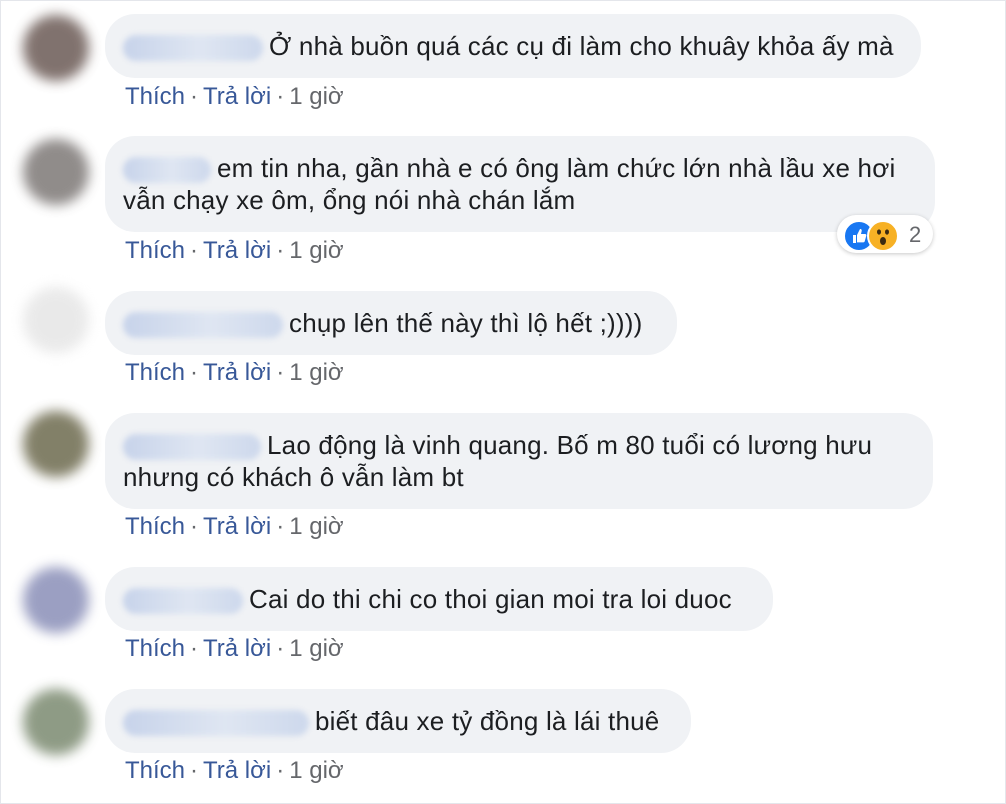 This screenshot has width=1006, height=804. I want to click on reaction-summary: 2, so click(885, 234).